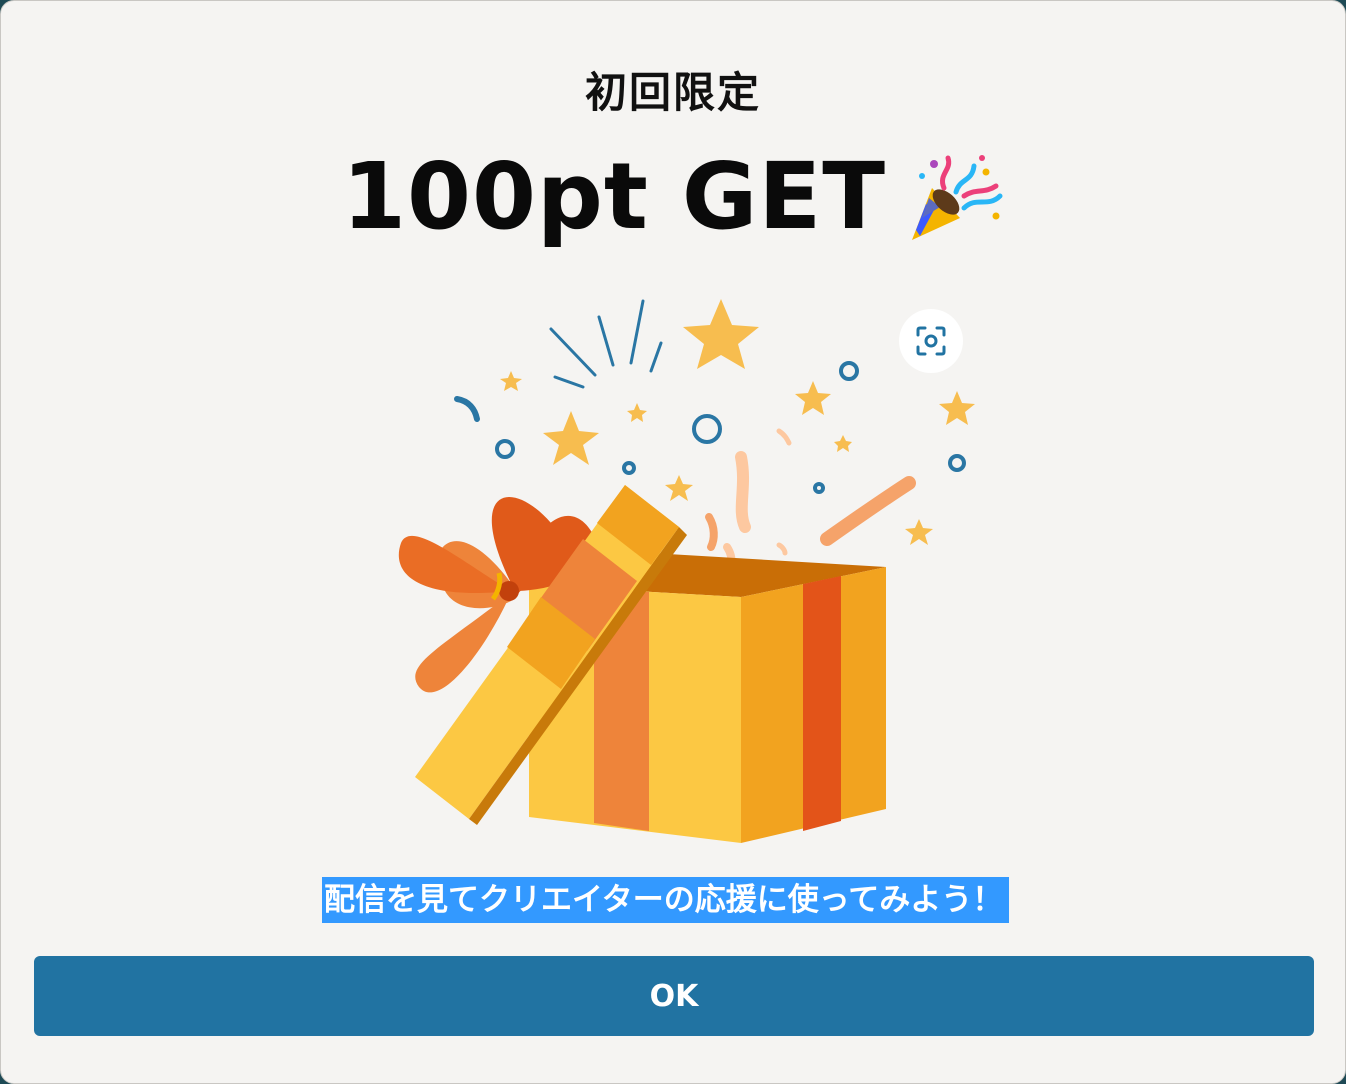 The height and width of the screenshot is (1084, 1346). I want to click on headline: 100pt GET, so click(673, 196).